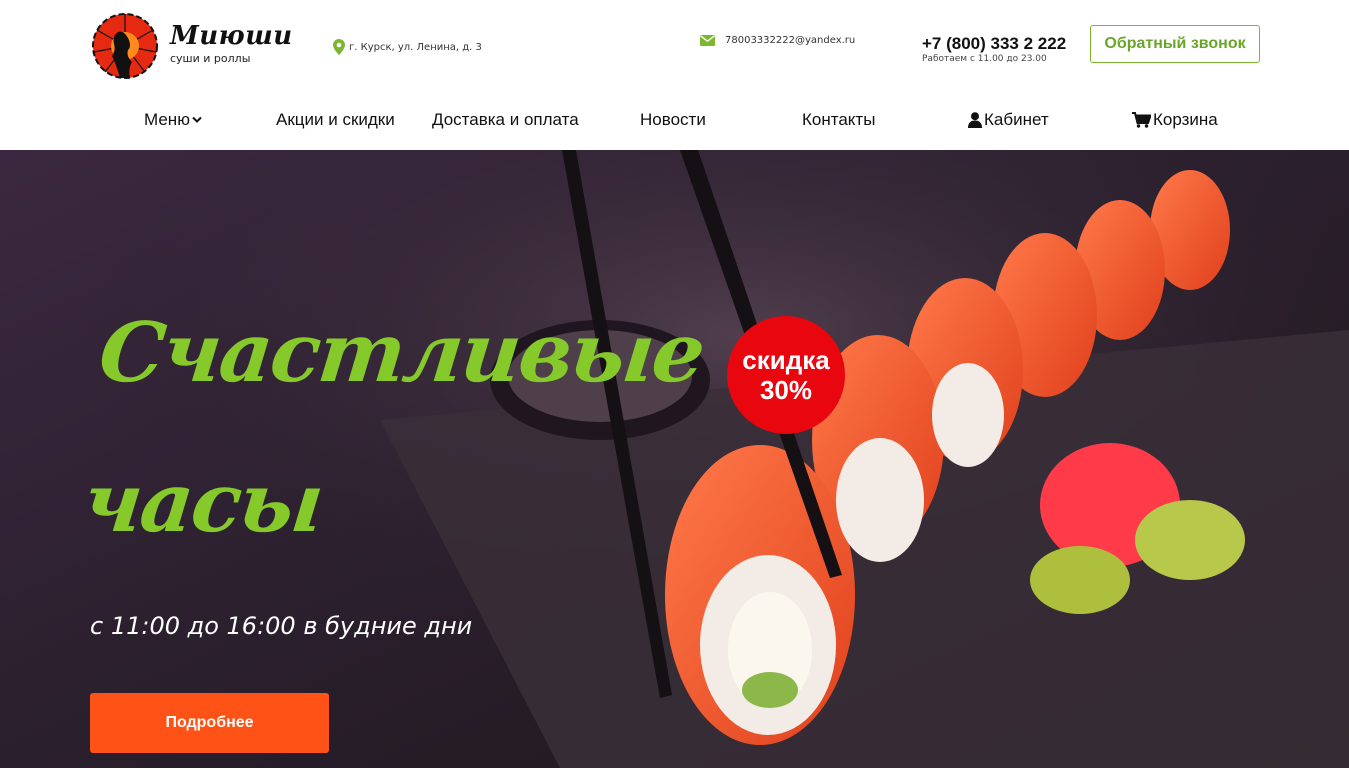 The height and width of the screenshot is (768, 1349). What do you see at coordinates (167, 119) in the screenshot?
I see `nav-item-label: Меню` at bounding box center [167, 119].